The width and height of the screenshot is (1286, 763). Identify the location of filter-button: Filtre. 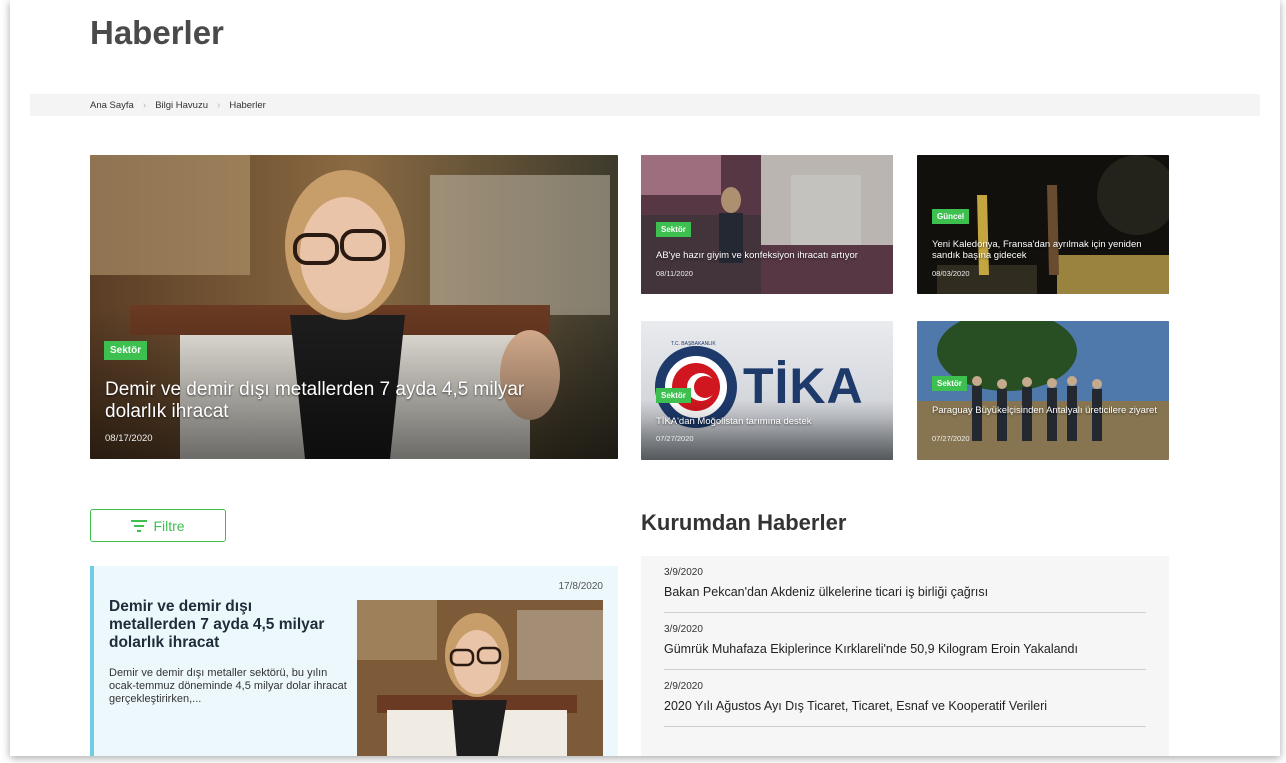
(158, 525).